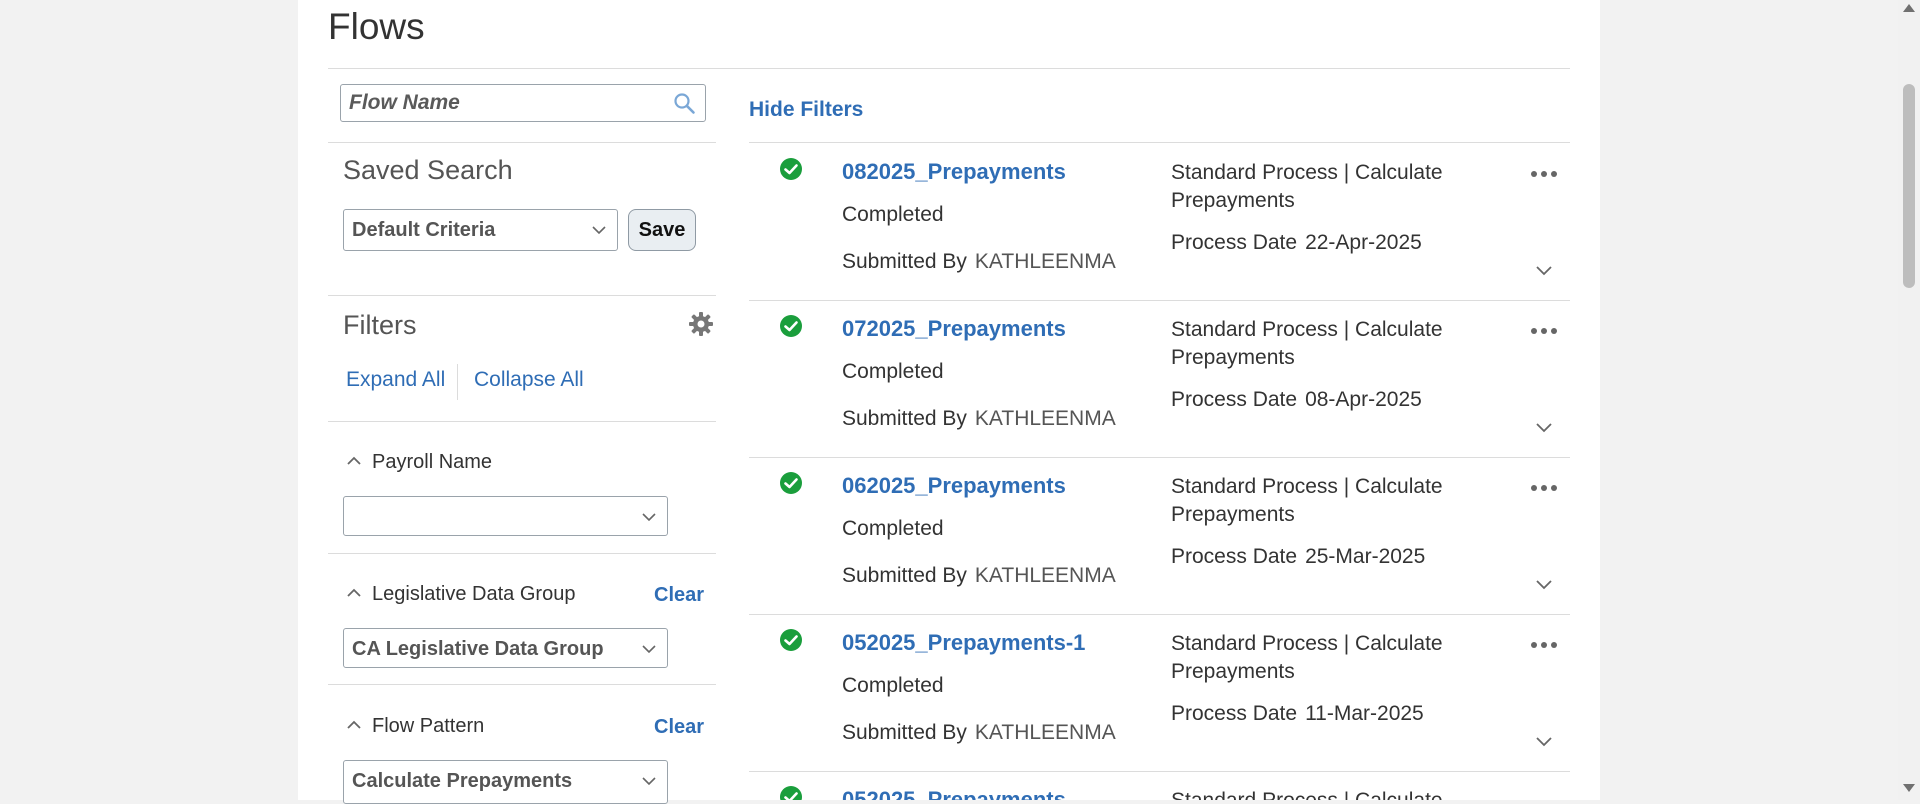 The width and height of the screenshot is (1920, 804). What do you see at coordinates (1363, 399) in the screenshot?
I see `date-value: 08-Apr-2025` at bounding box center [1363, 399].